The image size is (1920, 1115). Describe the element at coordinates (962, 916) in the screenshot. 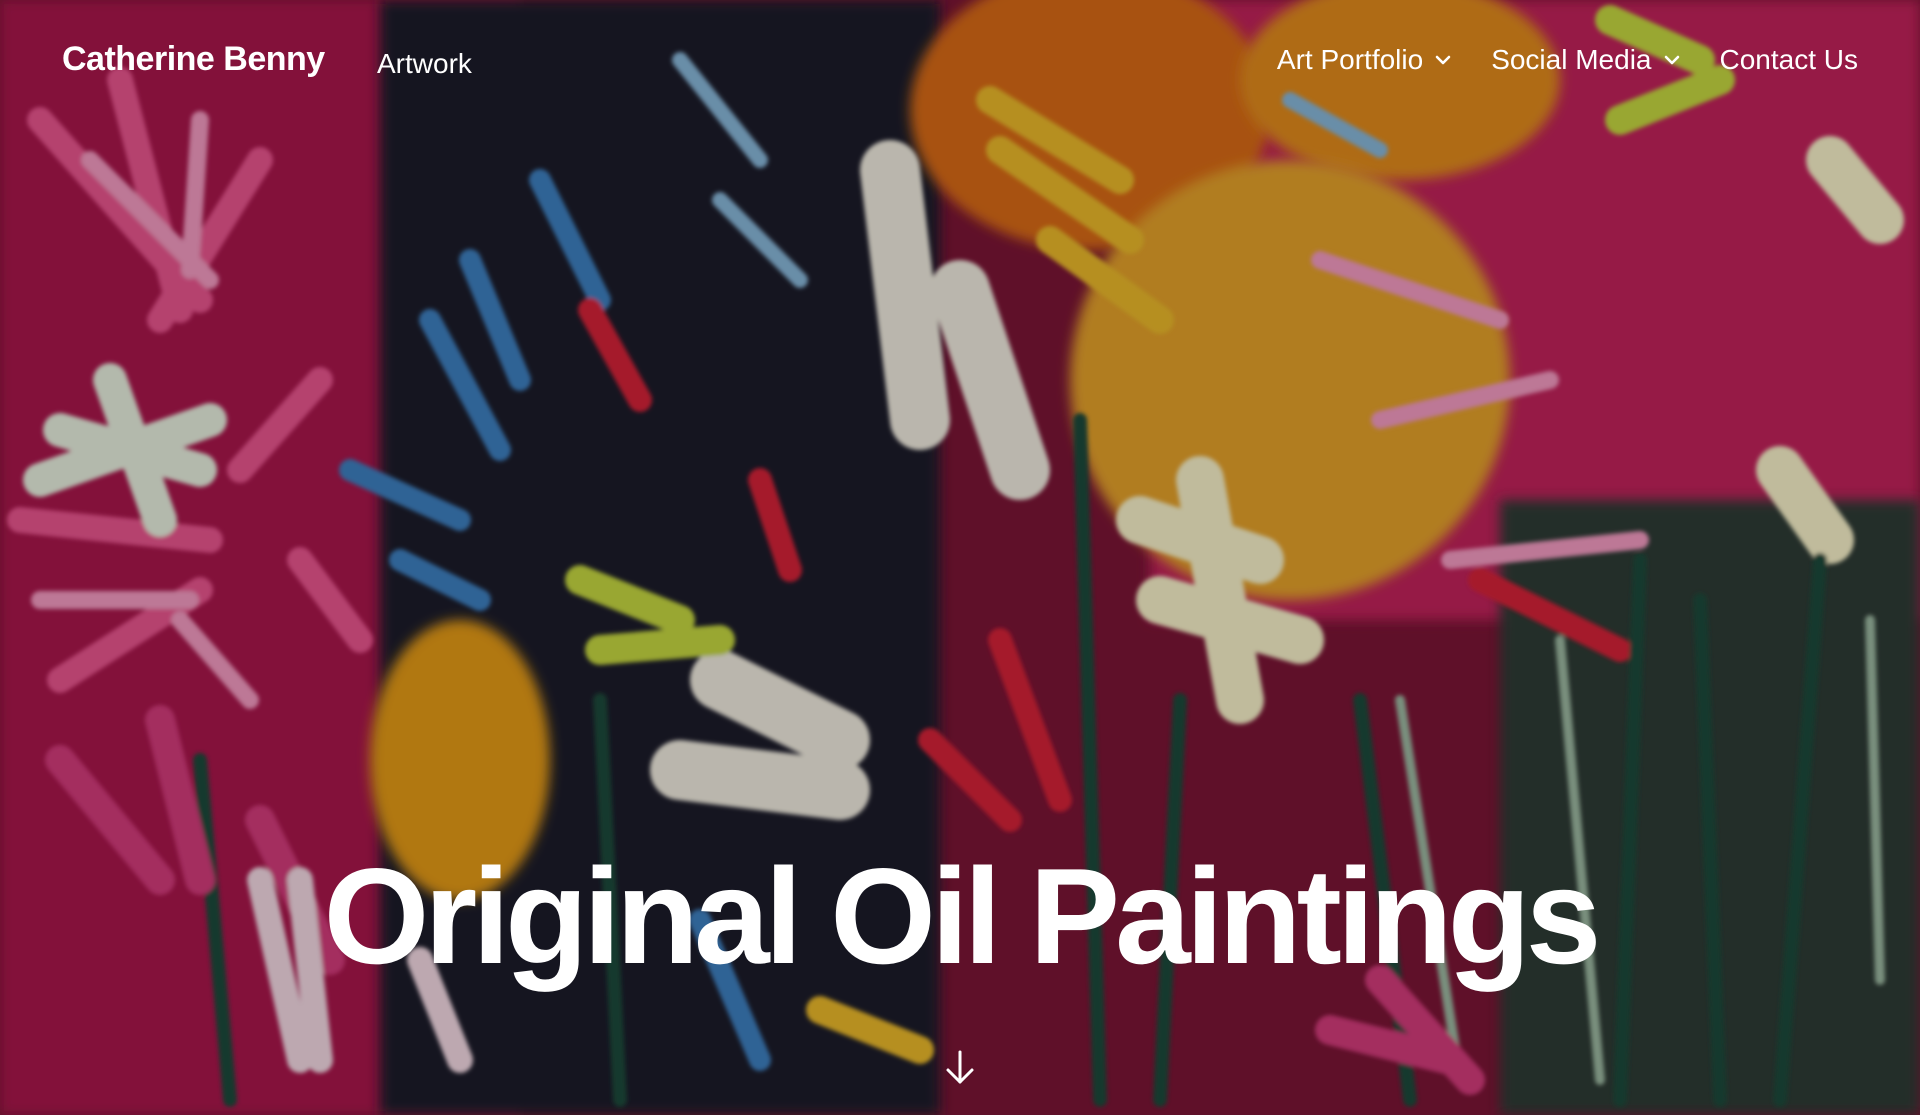

I see `hero-title: Original Oil Paintings` at that location.